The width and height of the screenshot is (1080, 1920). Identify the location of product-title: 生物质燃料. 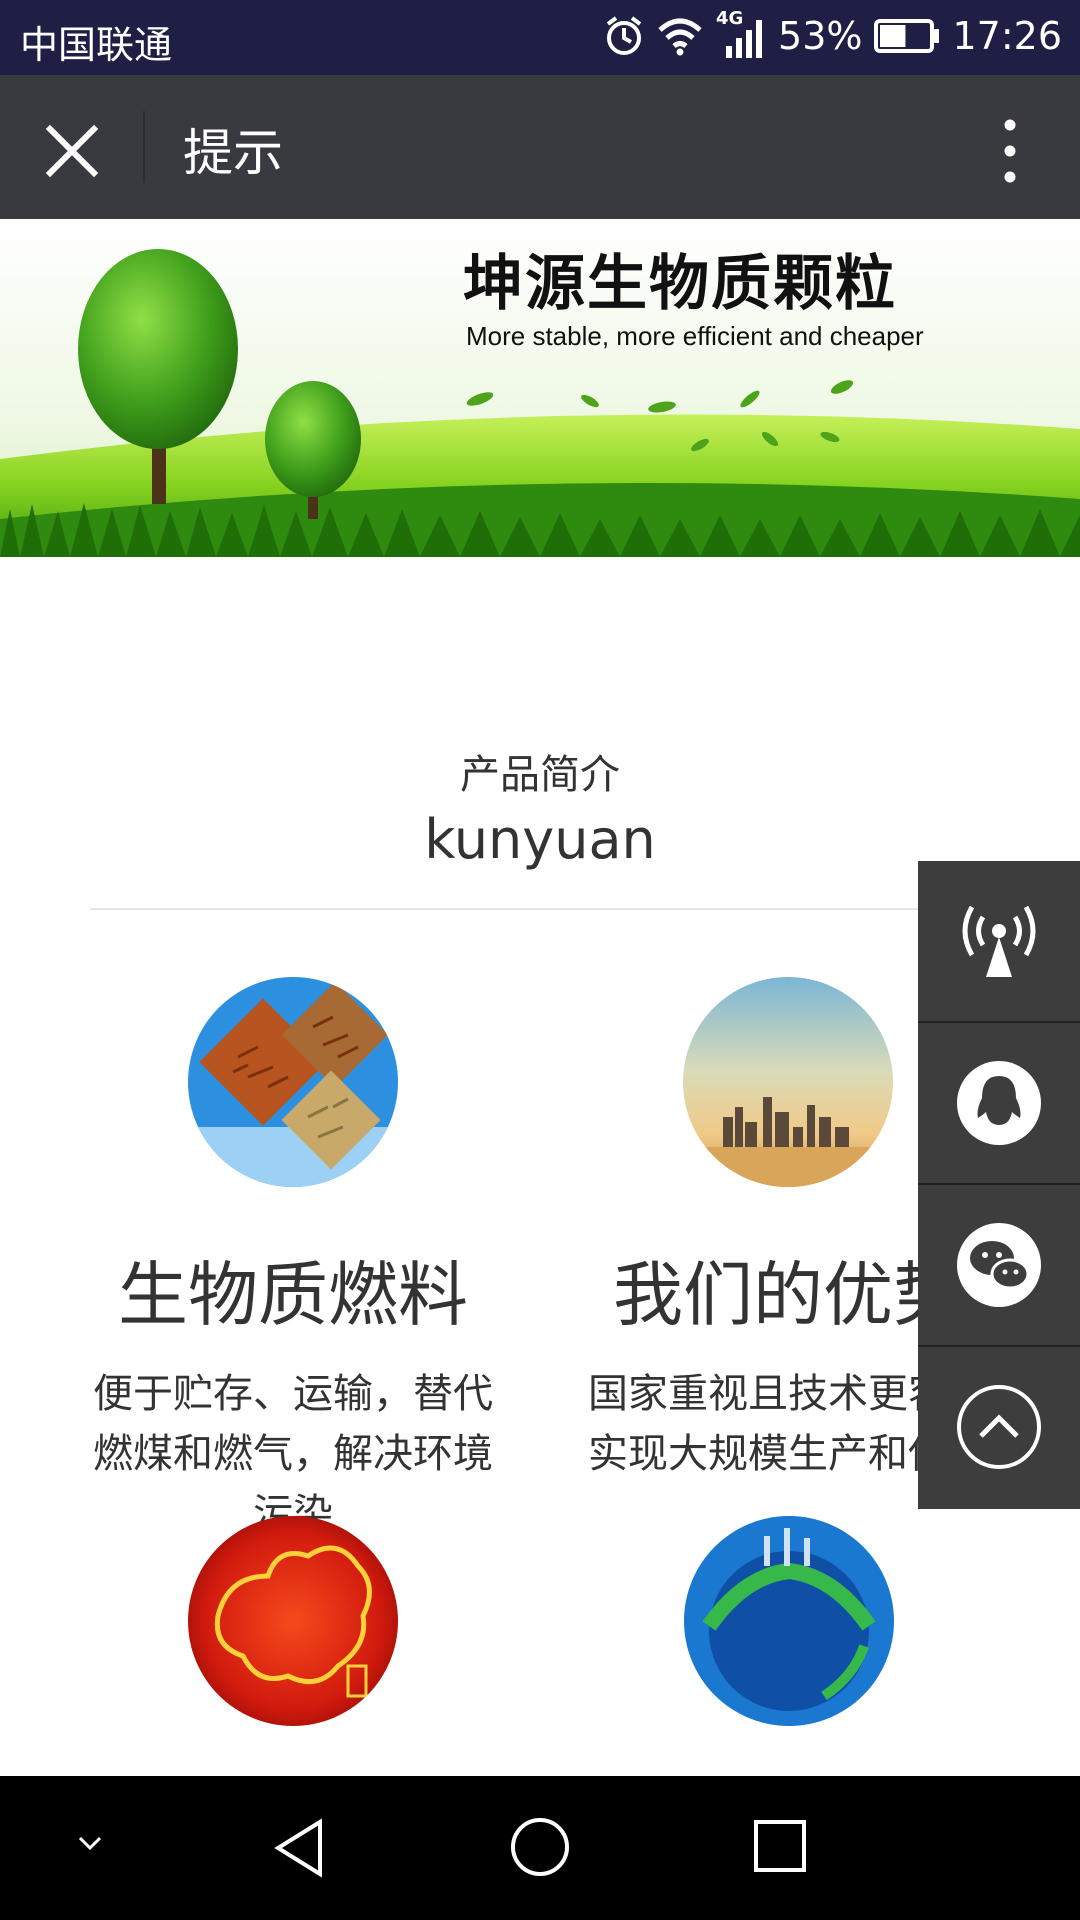
(293, 1295).